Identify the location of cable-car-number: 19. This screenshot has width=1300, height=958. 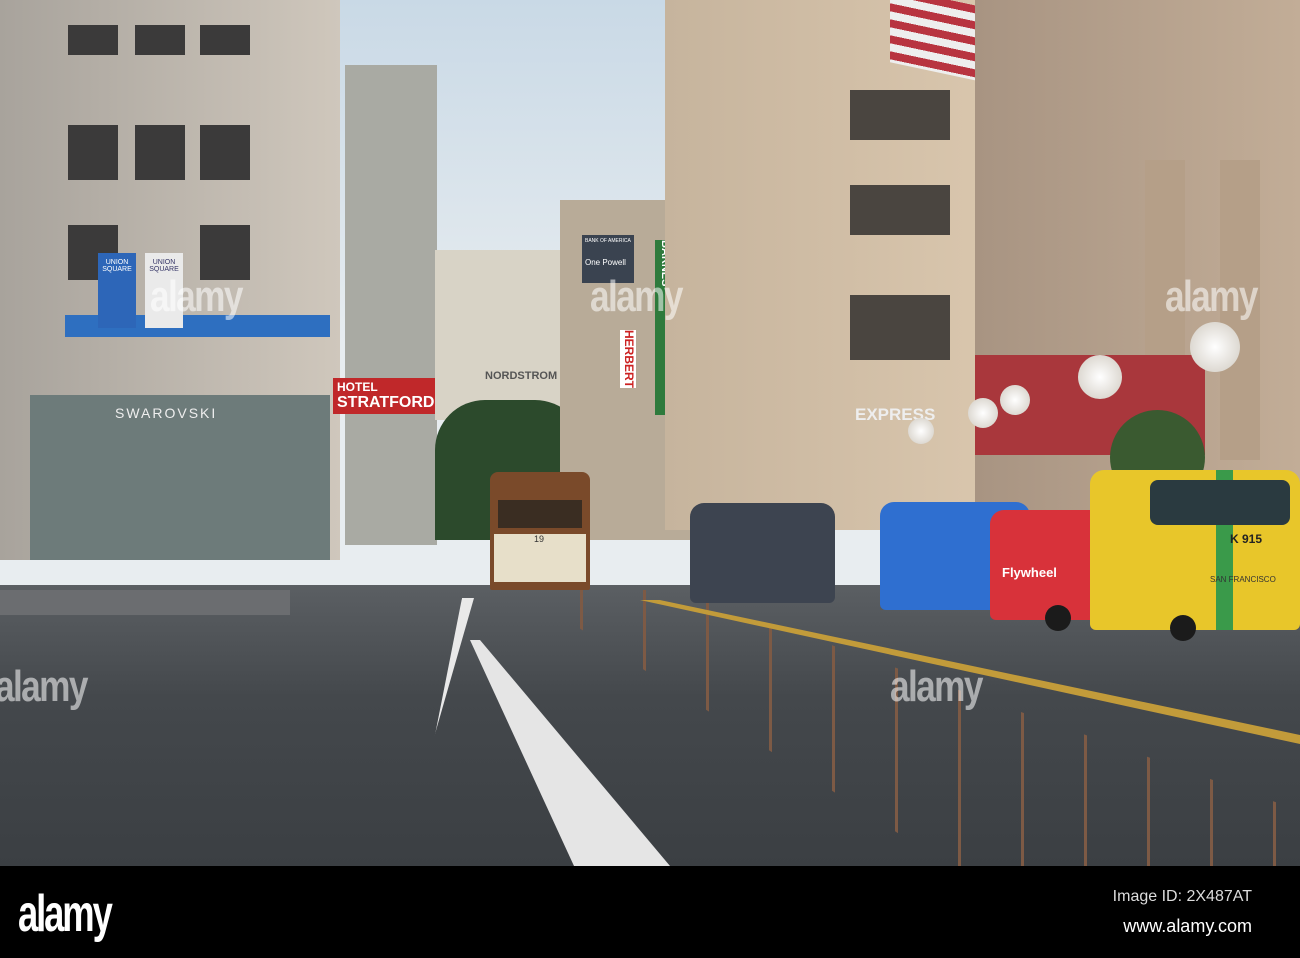
(539, 539).